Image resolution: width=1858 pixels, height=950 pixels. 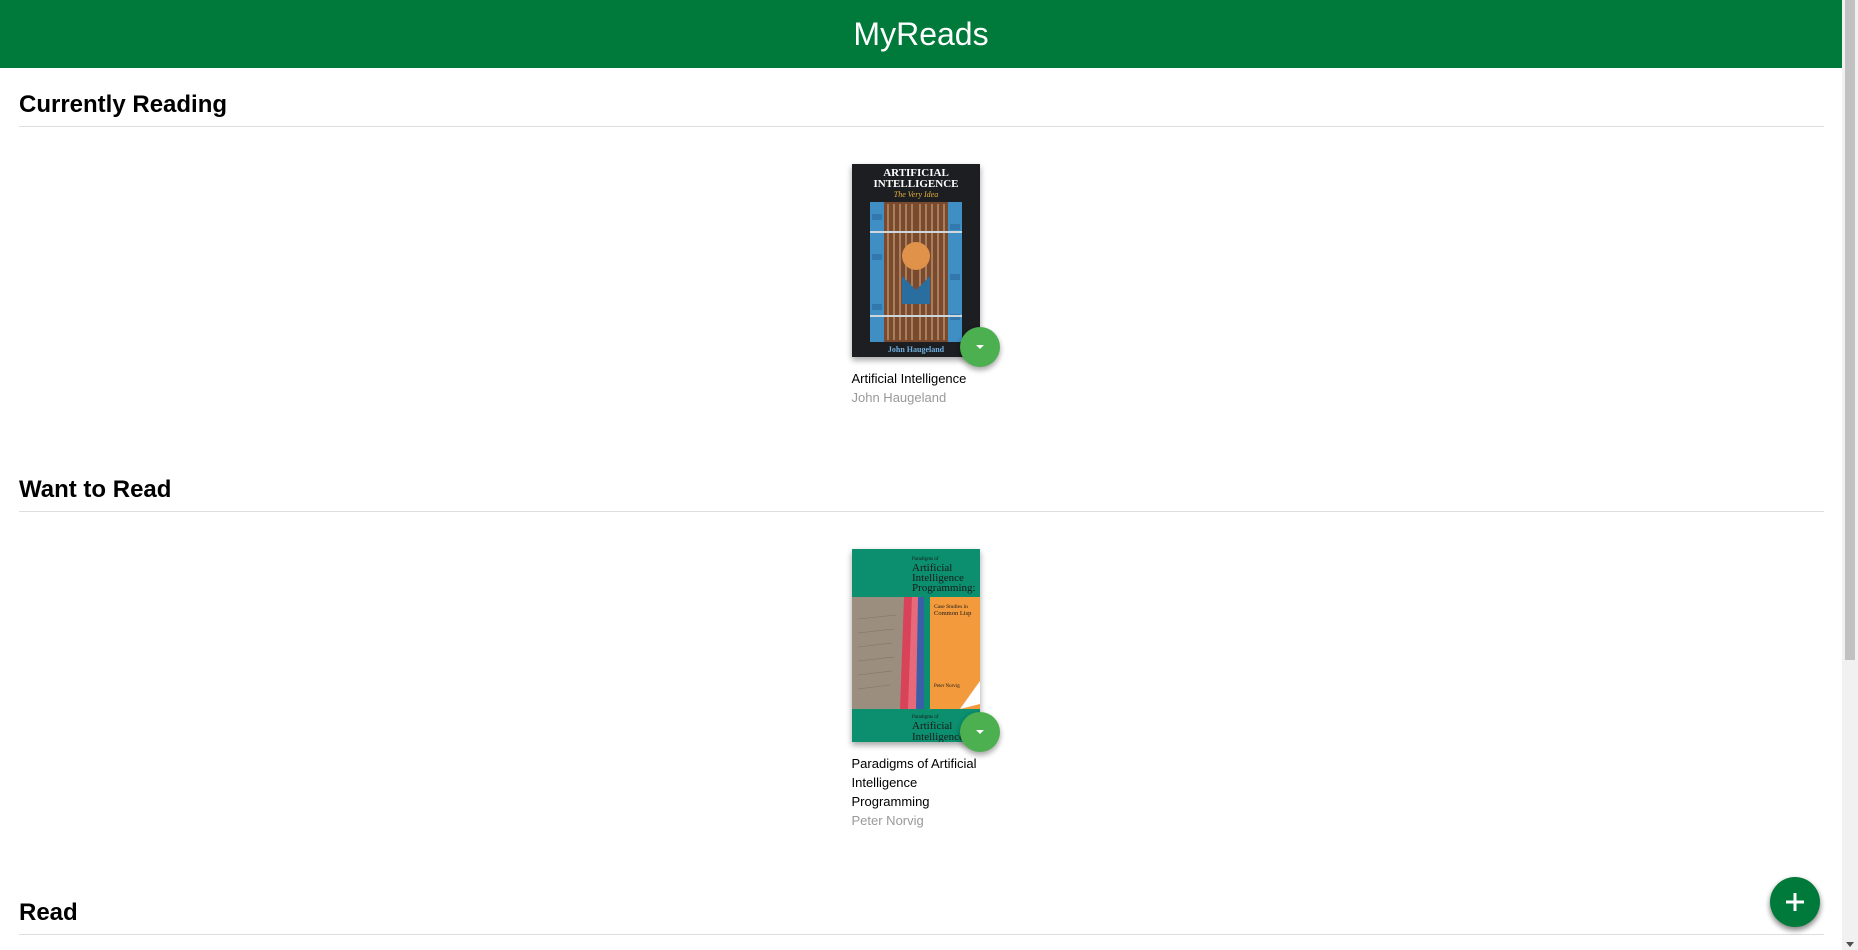 I want to click on app-title: MyReads, so click(x=921, y=33).